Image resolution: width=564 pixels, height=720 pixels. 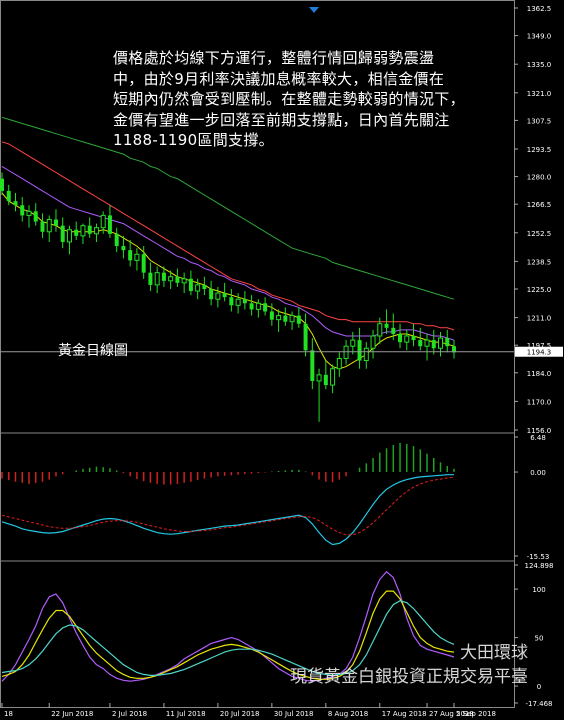 I want to click on price-tick-label: 1321.0, so click(x=539, y=94).